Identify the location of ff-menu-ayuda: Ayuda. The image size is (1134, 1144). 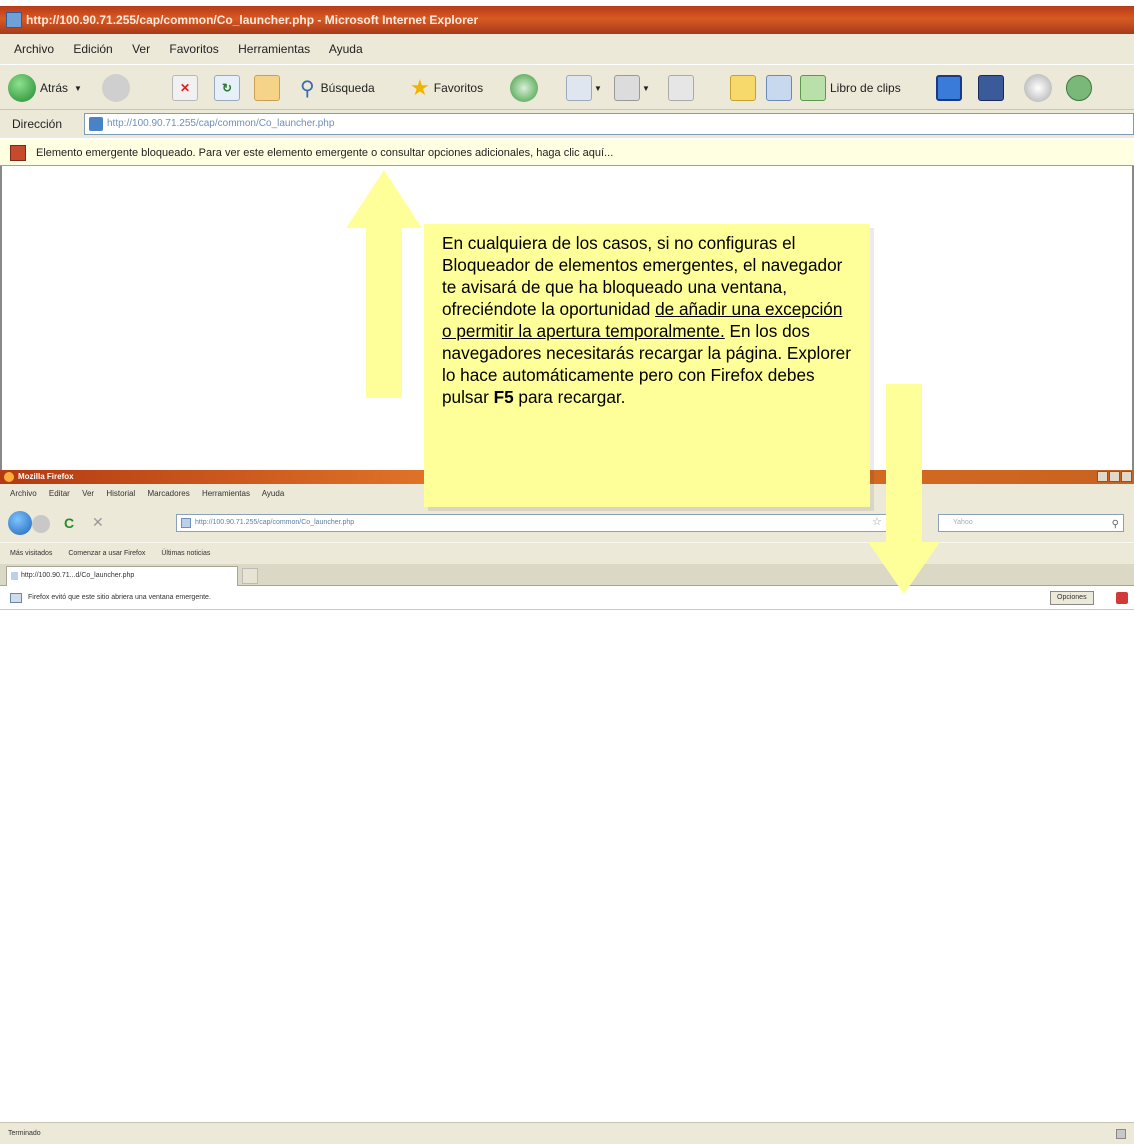
(273, 493).